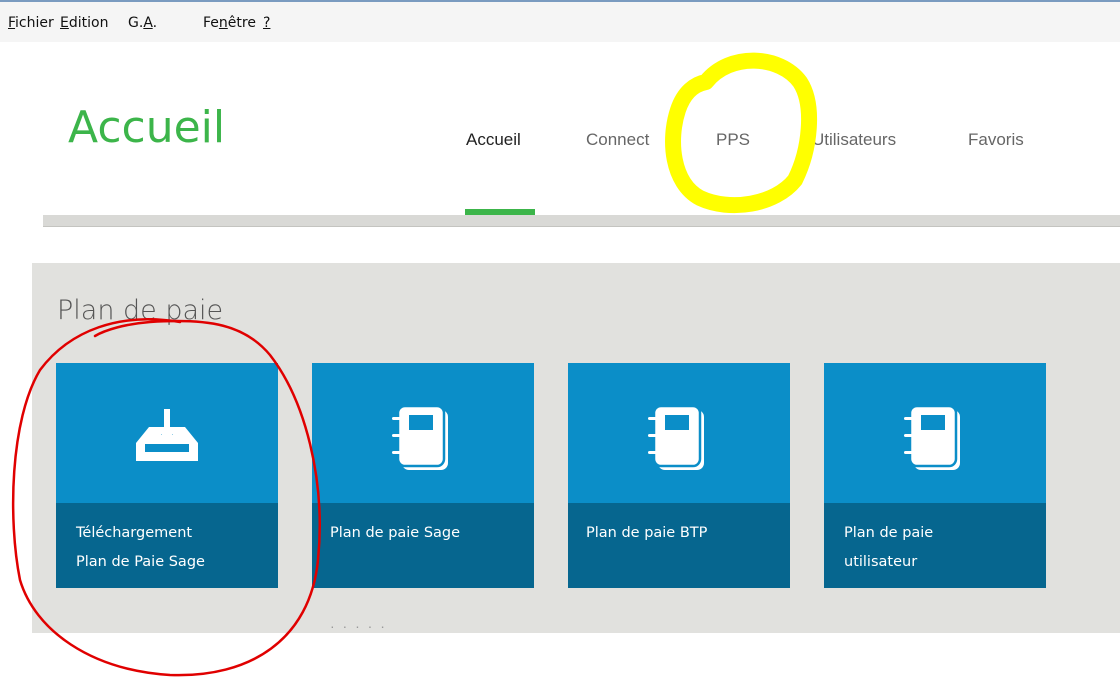 The width and height of the screenshot is (1120, 679). Describe the element at coordinates (140, 310) in the screenshot. I see `section-title: Plan de paie` at that location.